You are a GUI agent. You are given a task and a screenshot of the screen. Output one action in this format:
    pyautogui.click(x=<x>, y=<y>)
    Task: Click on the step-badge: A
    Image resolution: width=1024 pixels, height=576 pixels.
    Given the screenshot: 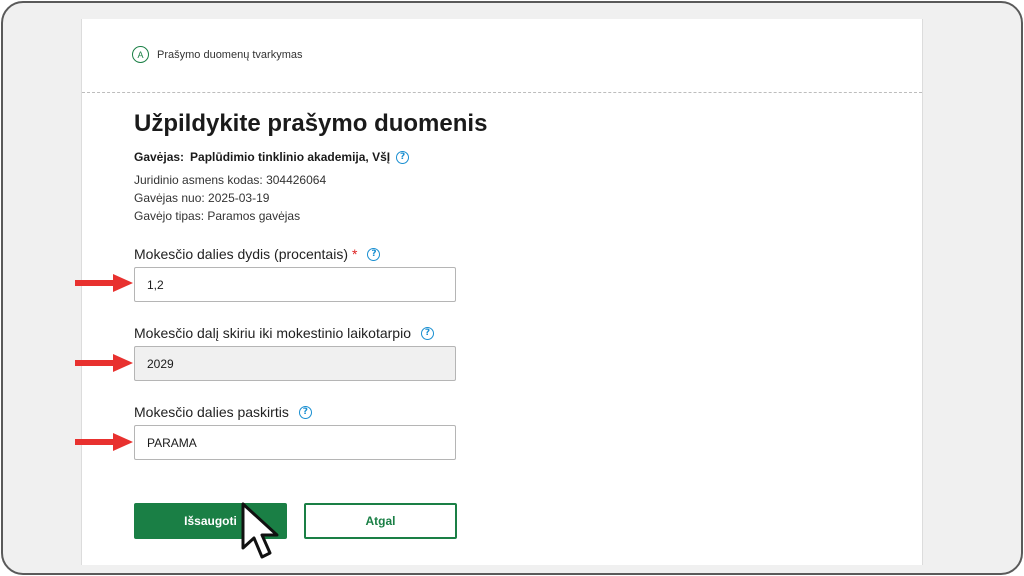 What is the action you would take?
    pyautogui.click(x=140, y=54)
    